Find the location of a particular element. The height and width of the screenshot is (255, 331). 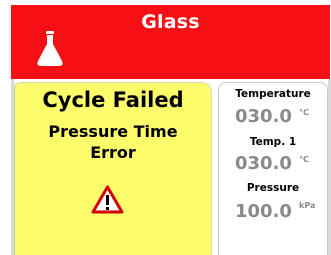

pressure-value: 100.0 is located at coordinates (263, 211).